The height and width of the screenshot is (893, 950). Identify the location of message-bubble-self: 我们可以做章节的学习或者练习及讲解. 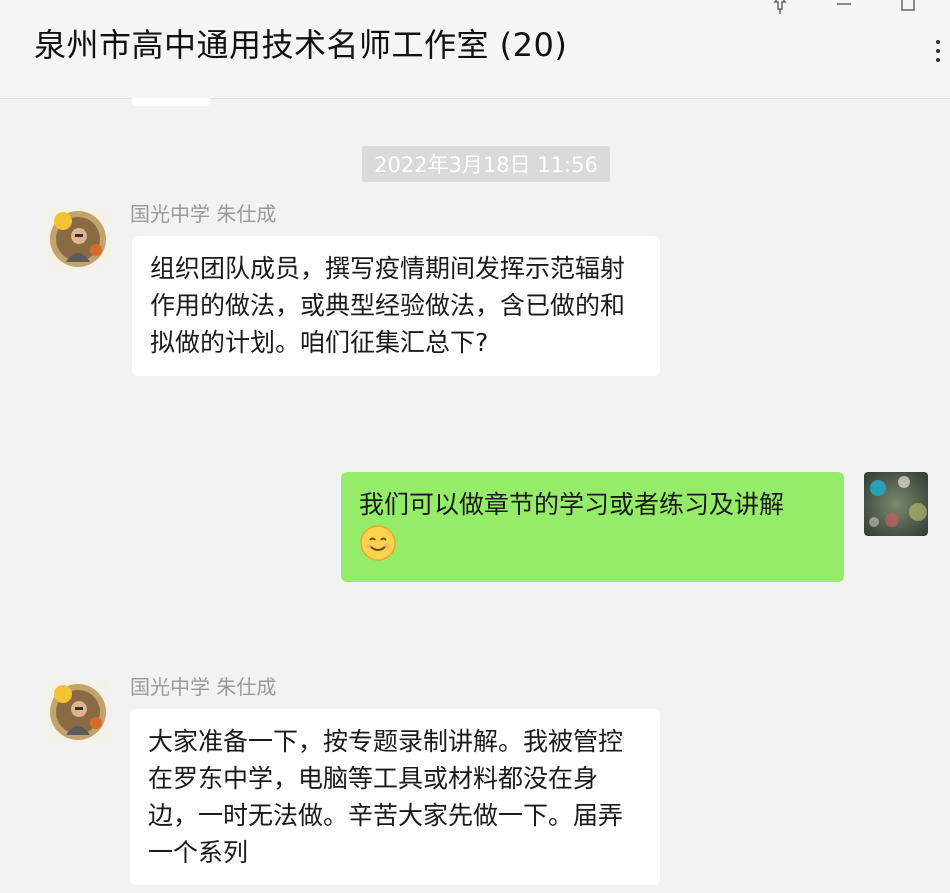
(592, 527).